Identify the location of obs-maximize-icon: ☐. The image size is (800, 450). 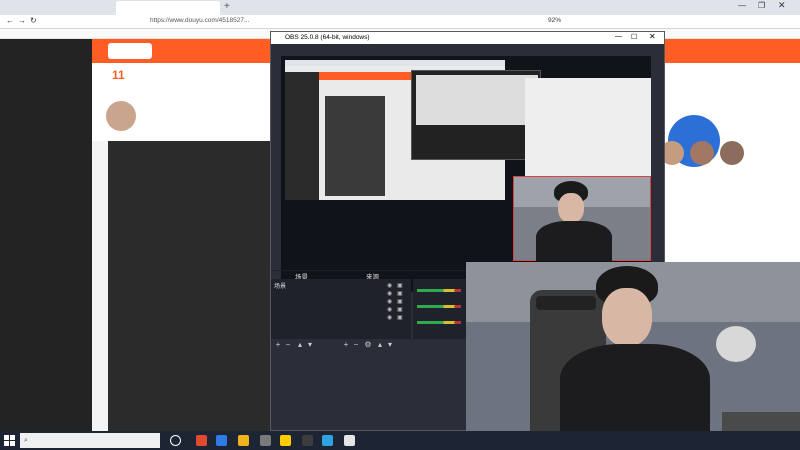
(634, 37).